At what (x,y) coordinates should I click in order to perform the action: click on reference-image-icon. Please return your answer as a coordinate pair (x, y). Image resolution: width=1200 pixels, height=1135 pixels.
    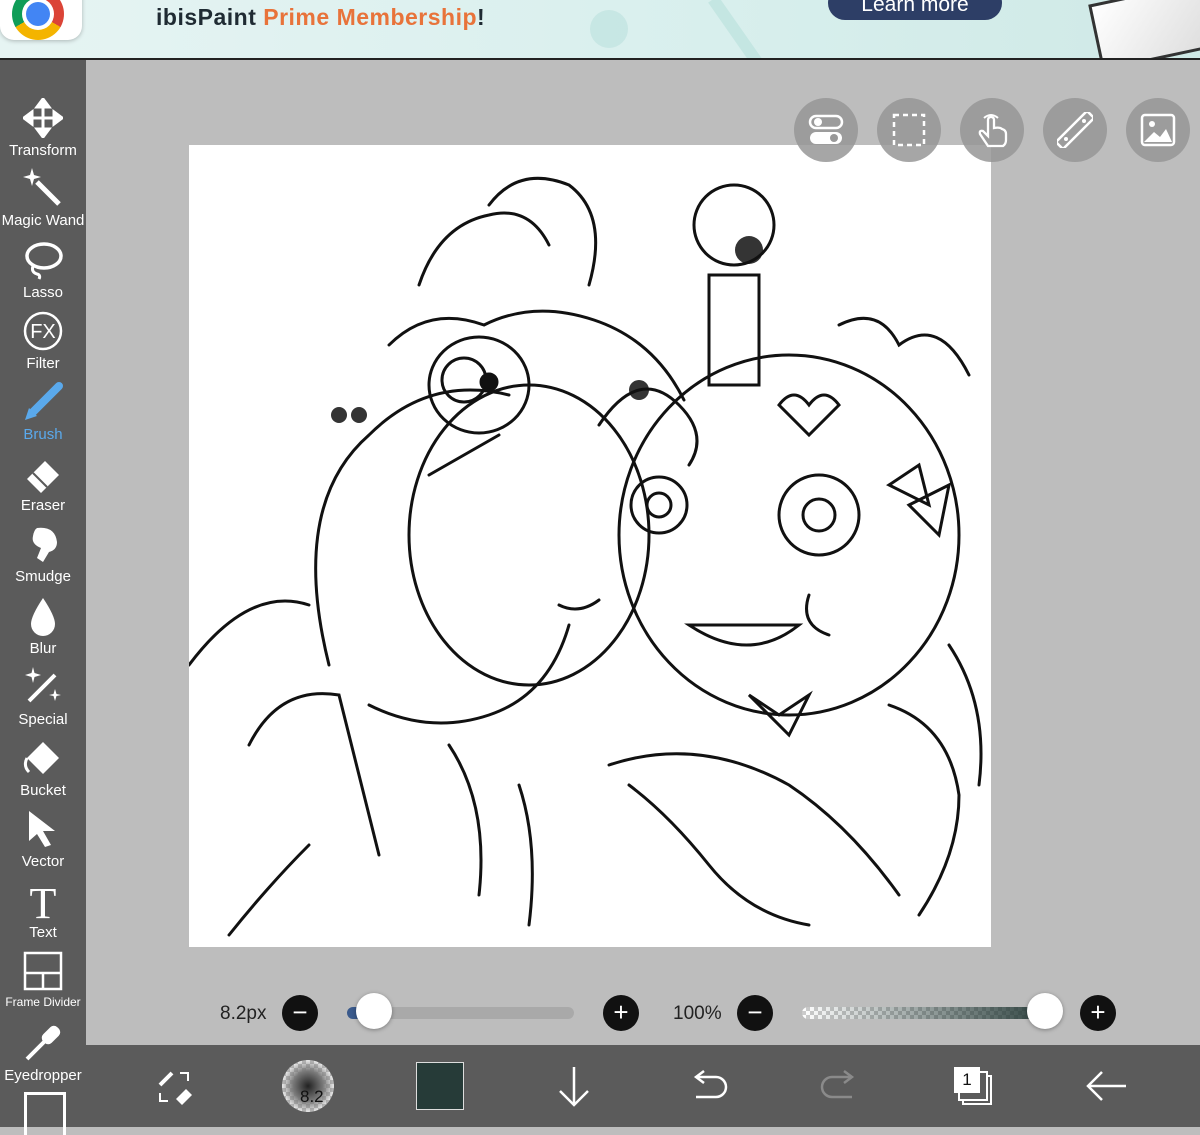
    Looking at the image, I should click on (1158, 130).